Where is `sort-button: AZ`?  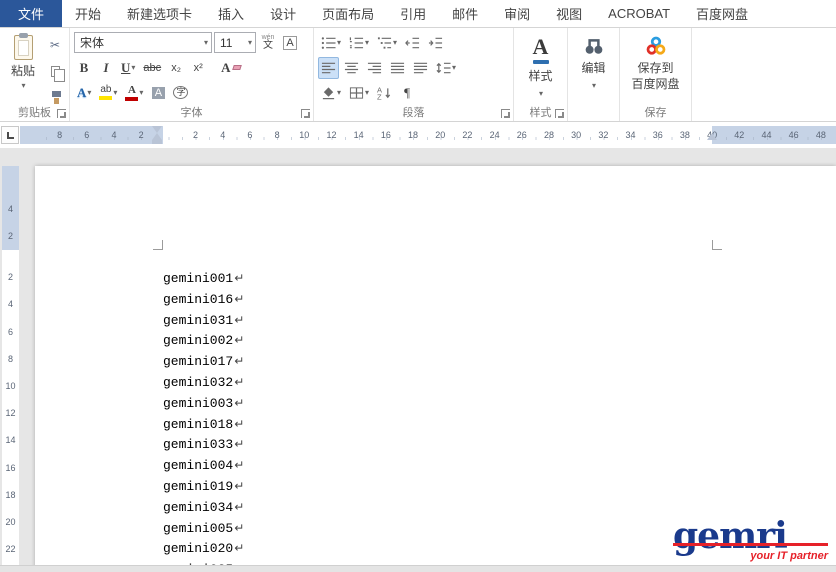
sort-button: AZ is located at coordinates (384, 93).